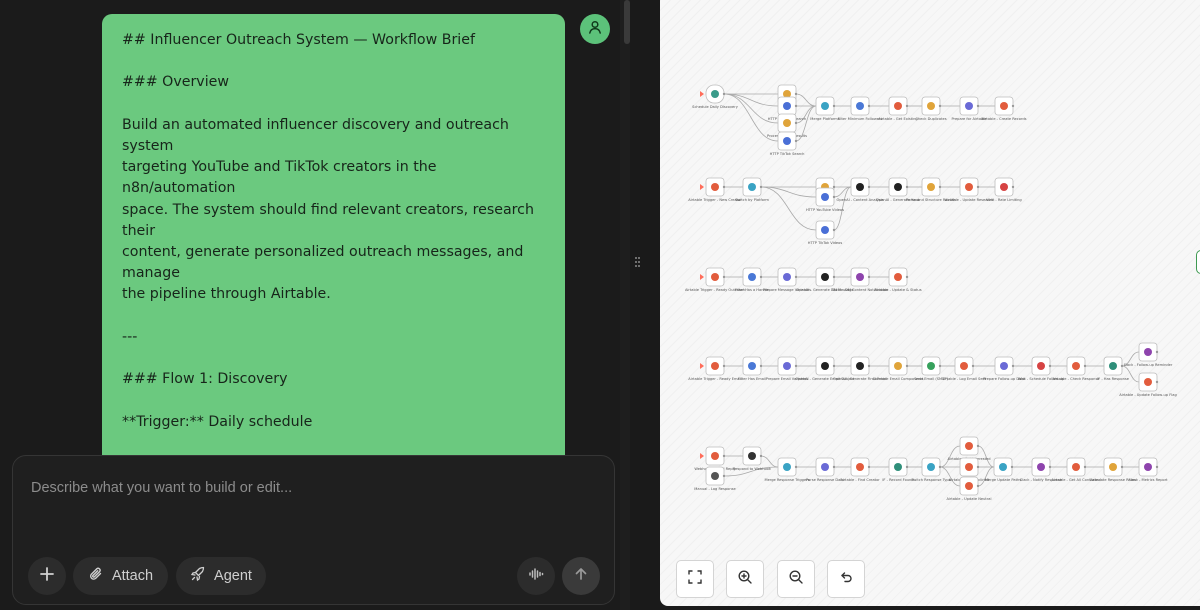 This screenshot has height=610, width=1200. Describe the element at coordinates (581, 576) in the screenshot. I see `send-button` at that location.